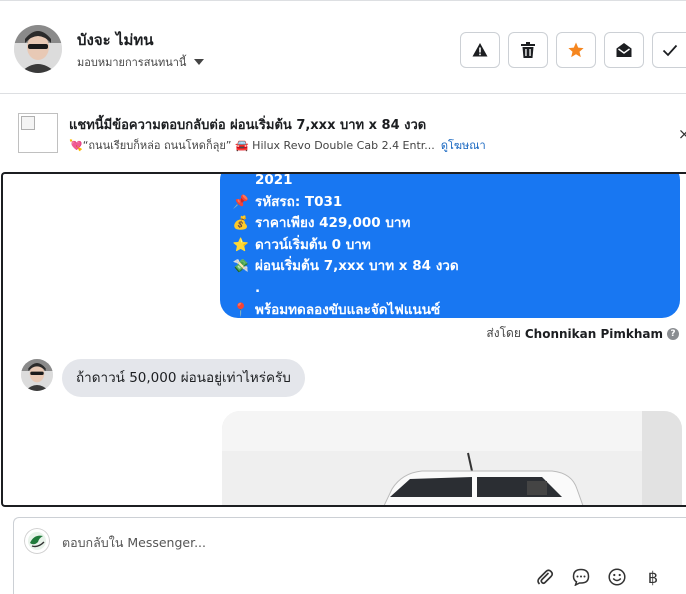 The image size is (686, 594). I want to click on star-icon, so click(576, 50).